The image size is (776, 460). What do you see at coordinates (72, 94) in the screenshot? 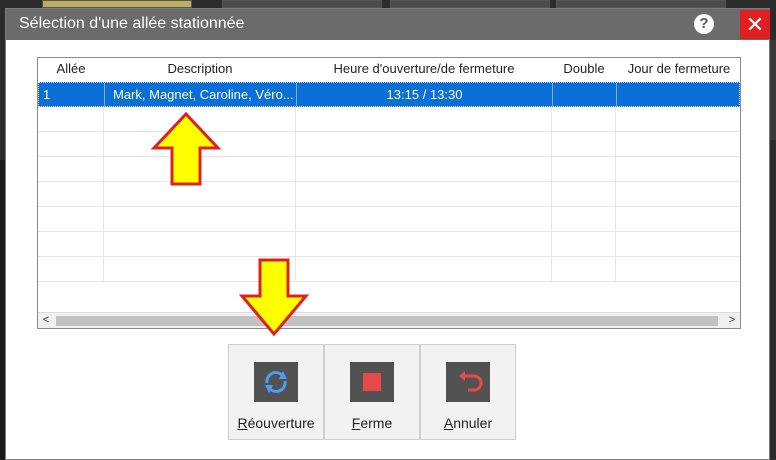
I see `cell-allee: 1` at bounding box center [72, 94].